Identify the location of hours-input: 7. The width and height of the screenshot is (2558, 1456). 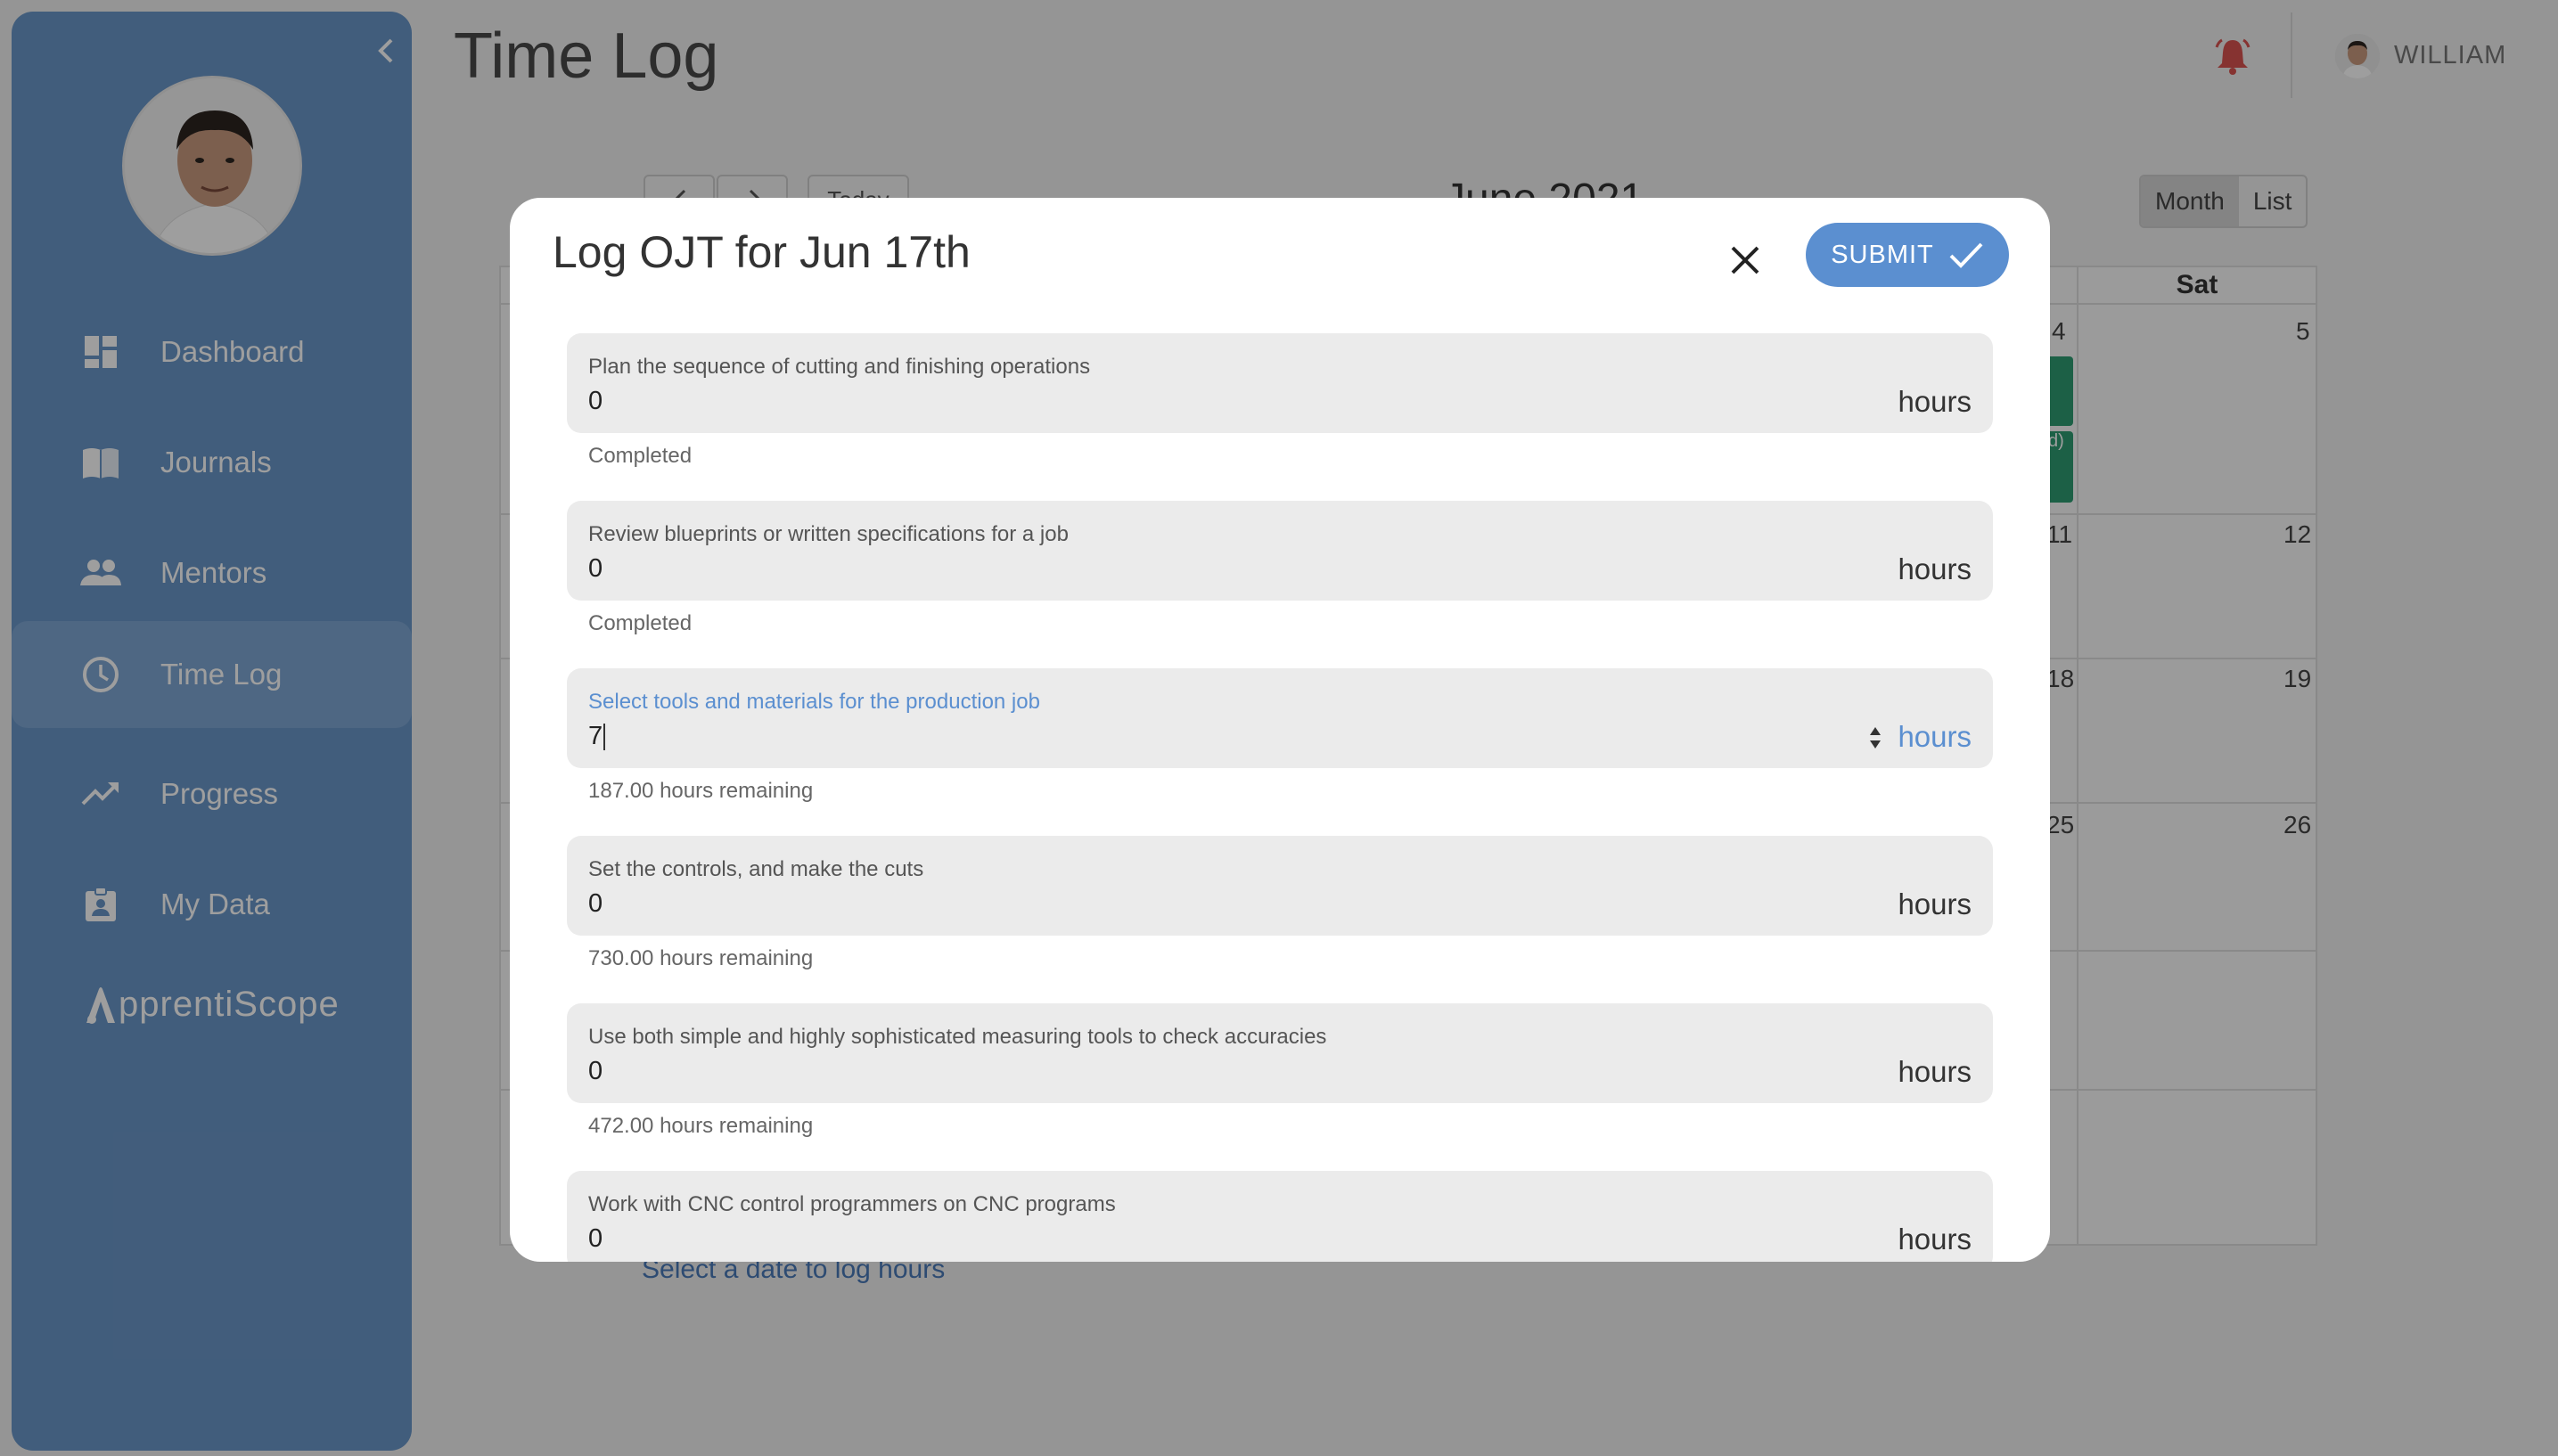
(597, 736).